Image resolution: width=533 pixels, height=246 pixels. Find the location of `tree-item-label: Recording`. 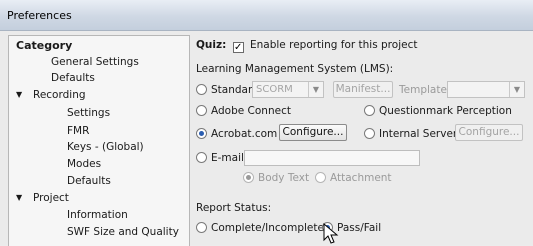

tree-item-label: Recording is located at coordinates (59, 95).